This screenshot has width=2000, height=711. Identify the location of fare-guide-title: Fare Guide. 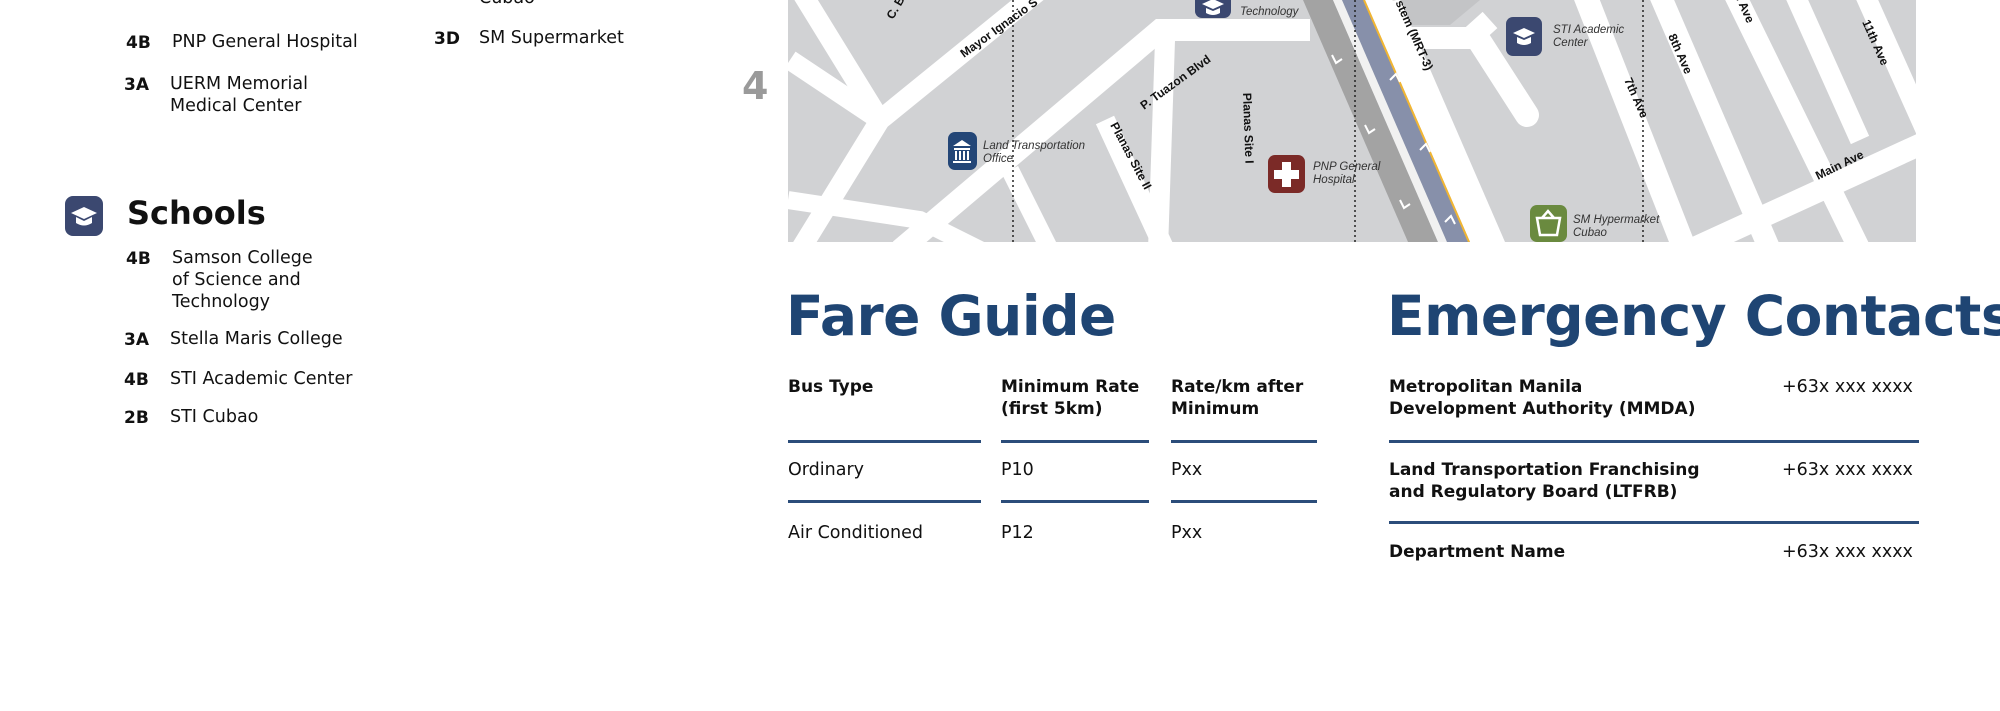
(951, 316).